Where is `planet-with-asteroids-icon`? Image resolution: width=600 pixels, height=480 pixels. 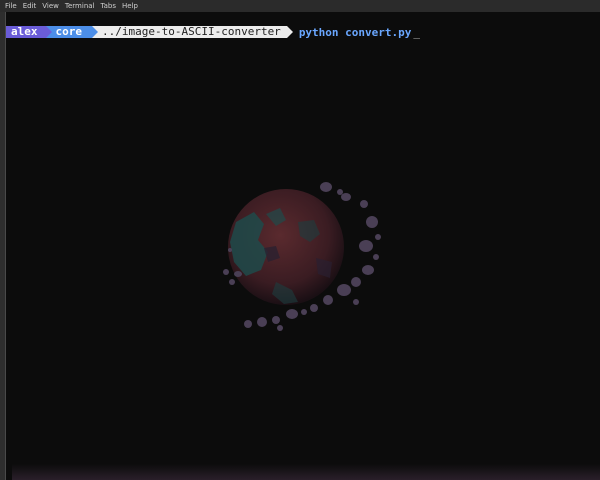 planet-with-asteroids-icon is located at coordinates (302, 256).